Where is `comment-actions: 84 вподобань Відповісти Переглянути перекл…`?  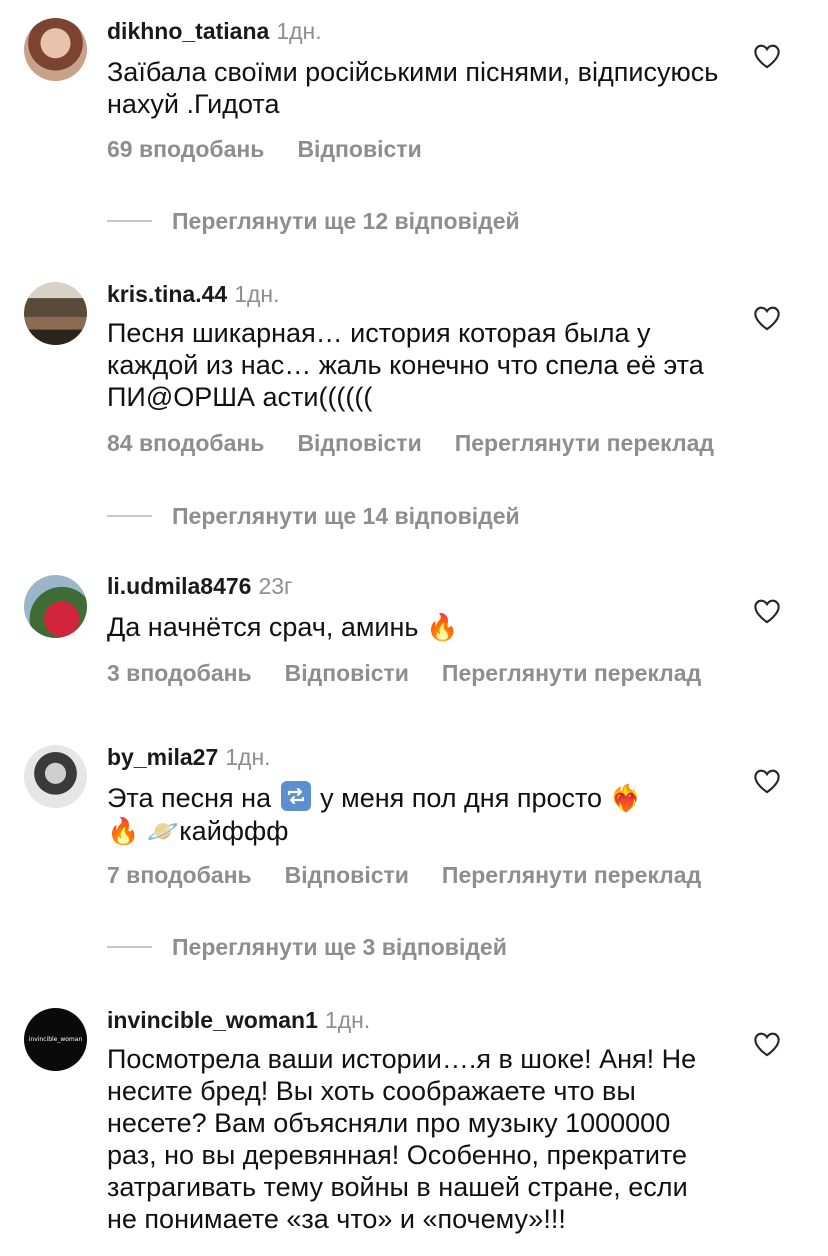 comment-actions: 84 вподобань Відповісти Переглянути перекл… is located at coordinates (427, 443).